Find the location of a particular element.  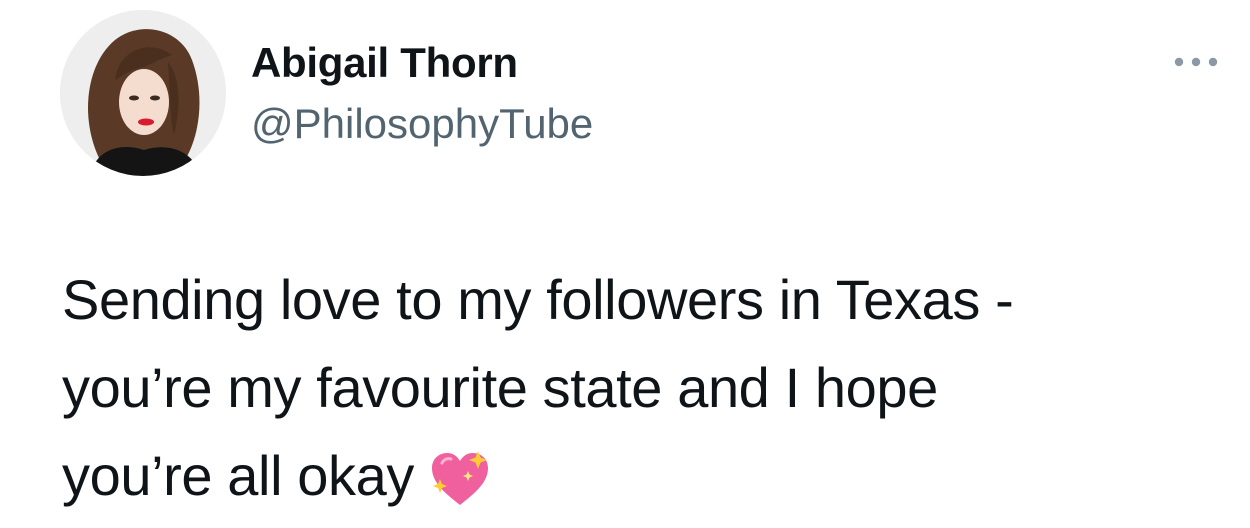

sparkling-heart-icon is located at coordinates (460, 479).